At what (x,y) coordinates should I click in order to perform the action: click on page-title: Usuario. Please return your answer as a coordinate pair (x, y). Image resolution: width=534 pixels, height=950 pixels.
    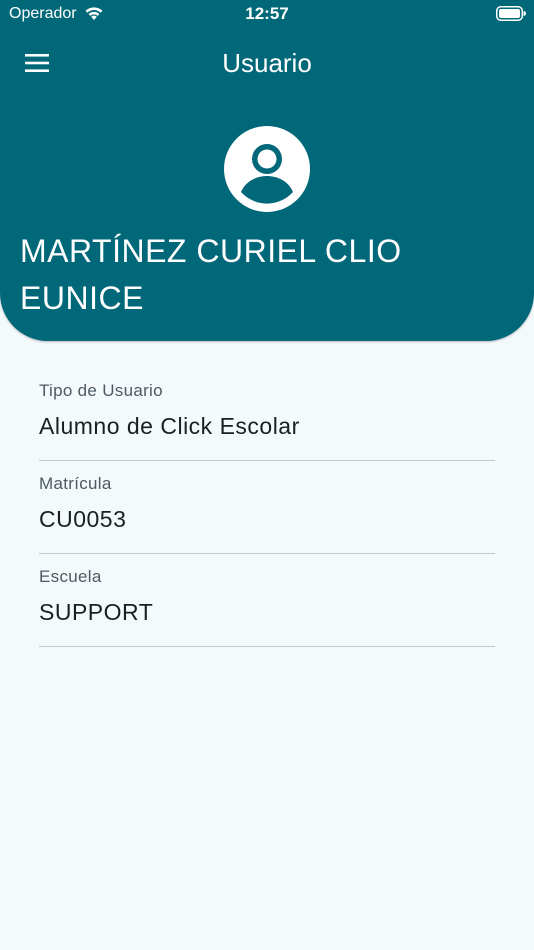
    Looking at the image, I should click on (267, 63).